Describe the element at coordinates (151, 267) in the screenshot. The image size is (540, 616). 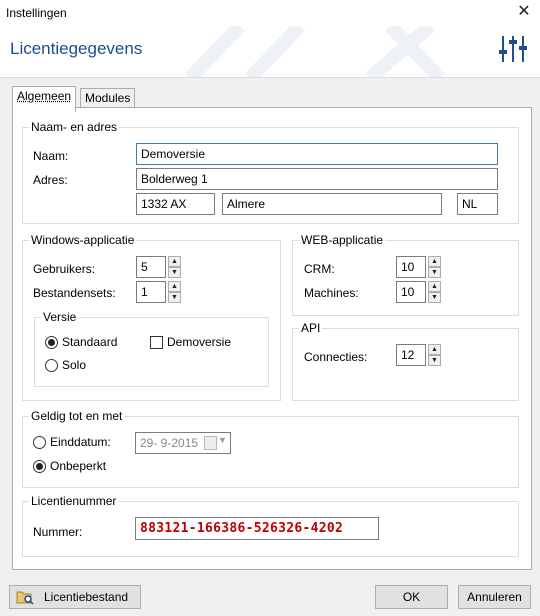
I see `users-input: 5` at that location.